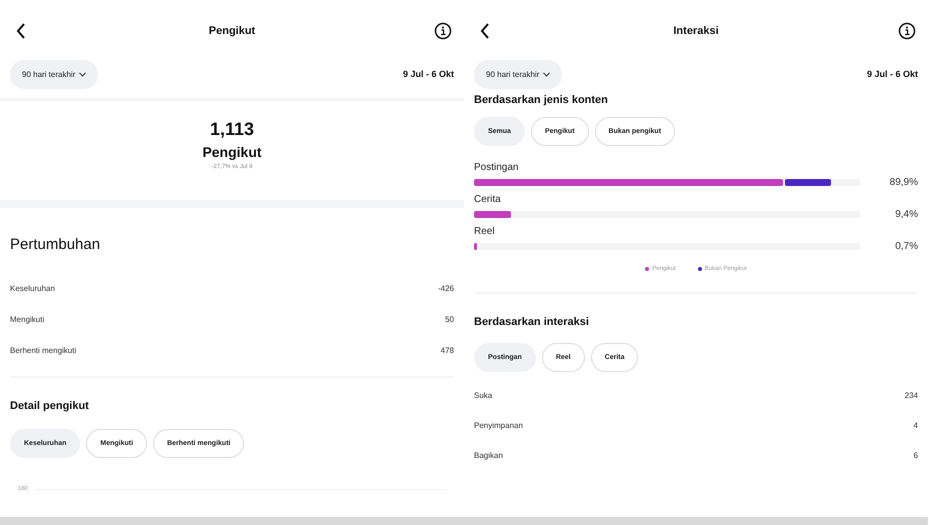 This screenshot has height=525, width=929. I want to click on screen-title: Interaksi, so click(696, 31).